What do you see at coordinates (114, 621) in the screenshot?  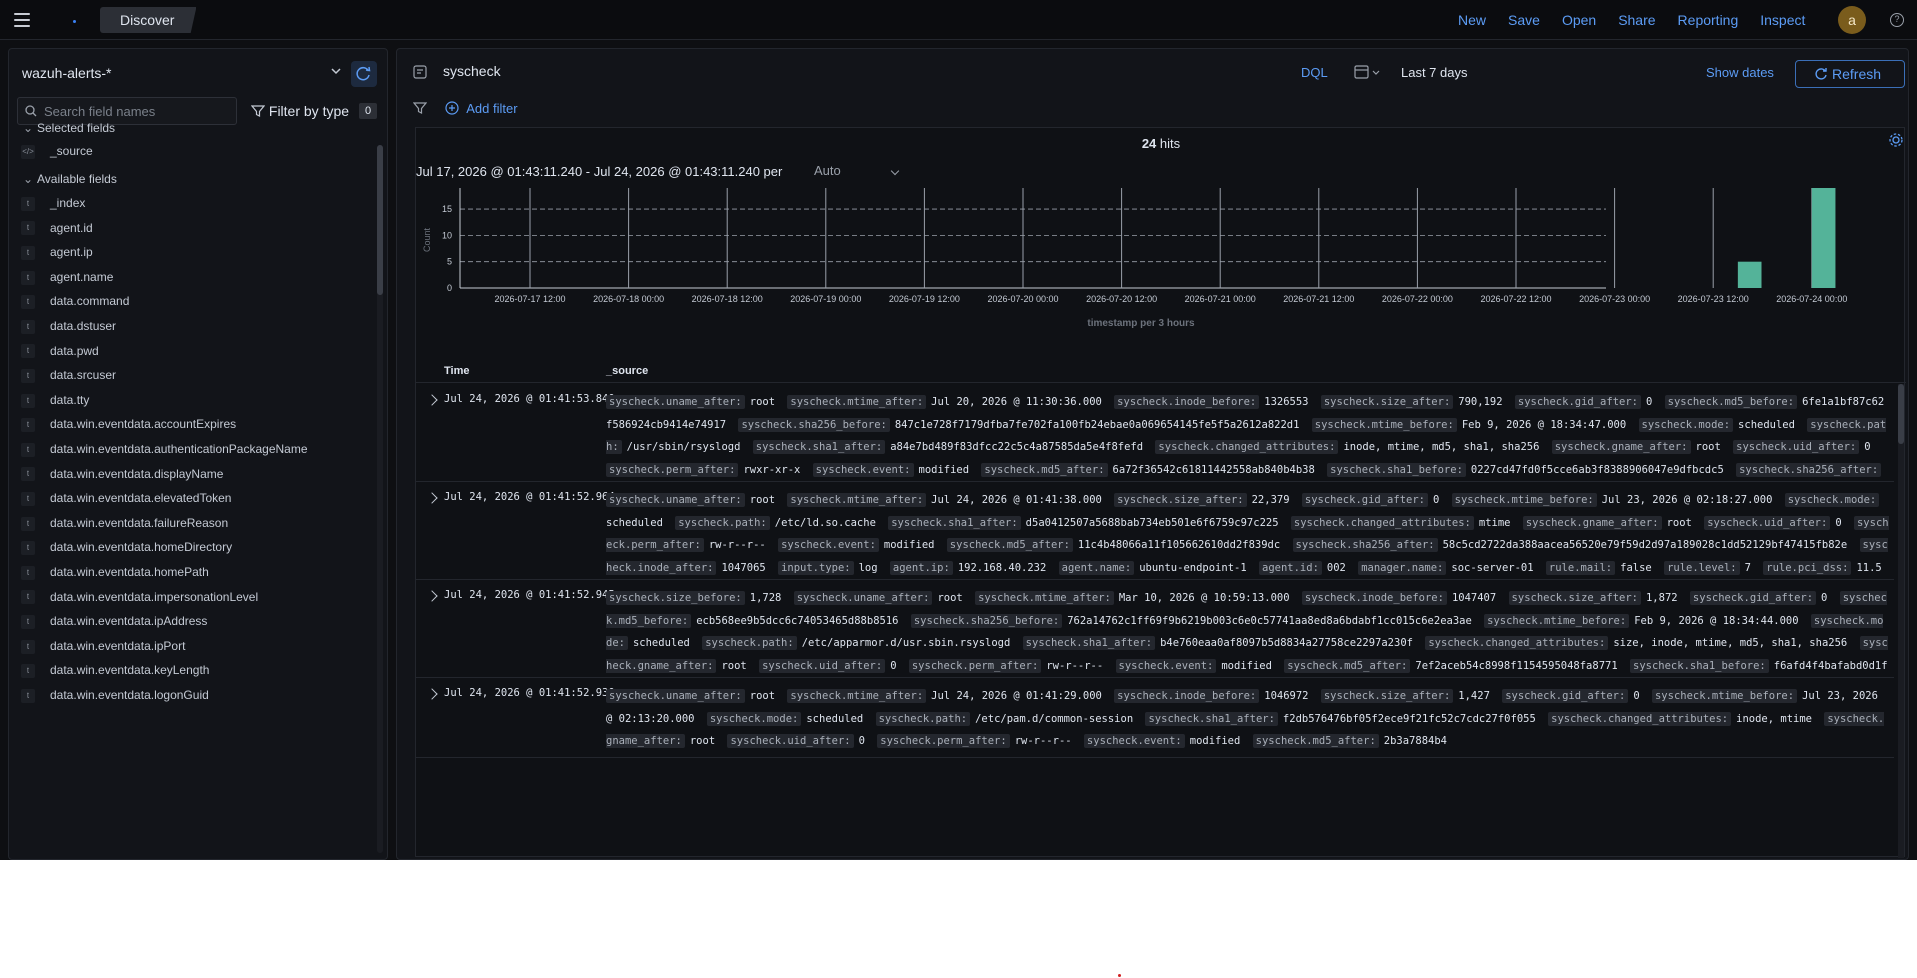 I see `field-item: t data.win.eventdata.ipAddress` at bounding box center [114, 621].